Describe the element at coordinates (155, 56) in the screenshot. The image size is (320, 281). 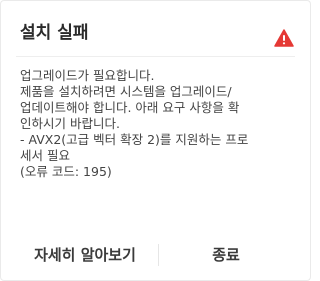
I see `header-divider` at that location.